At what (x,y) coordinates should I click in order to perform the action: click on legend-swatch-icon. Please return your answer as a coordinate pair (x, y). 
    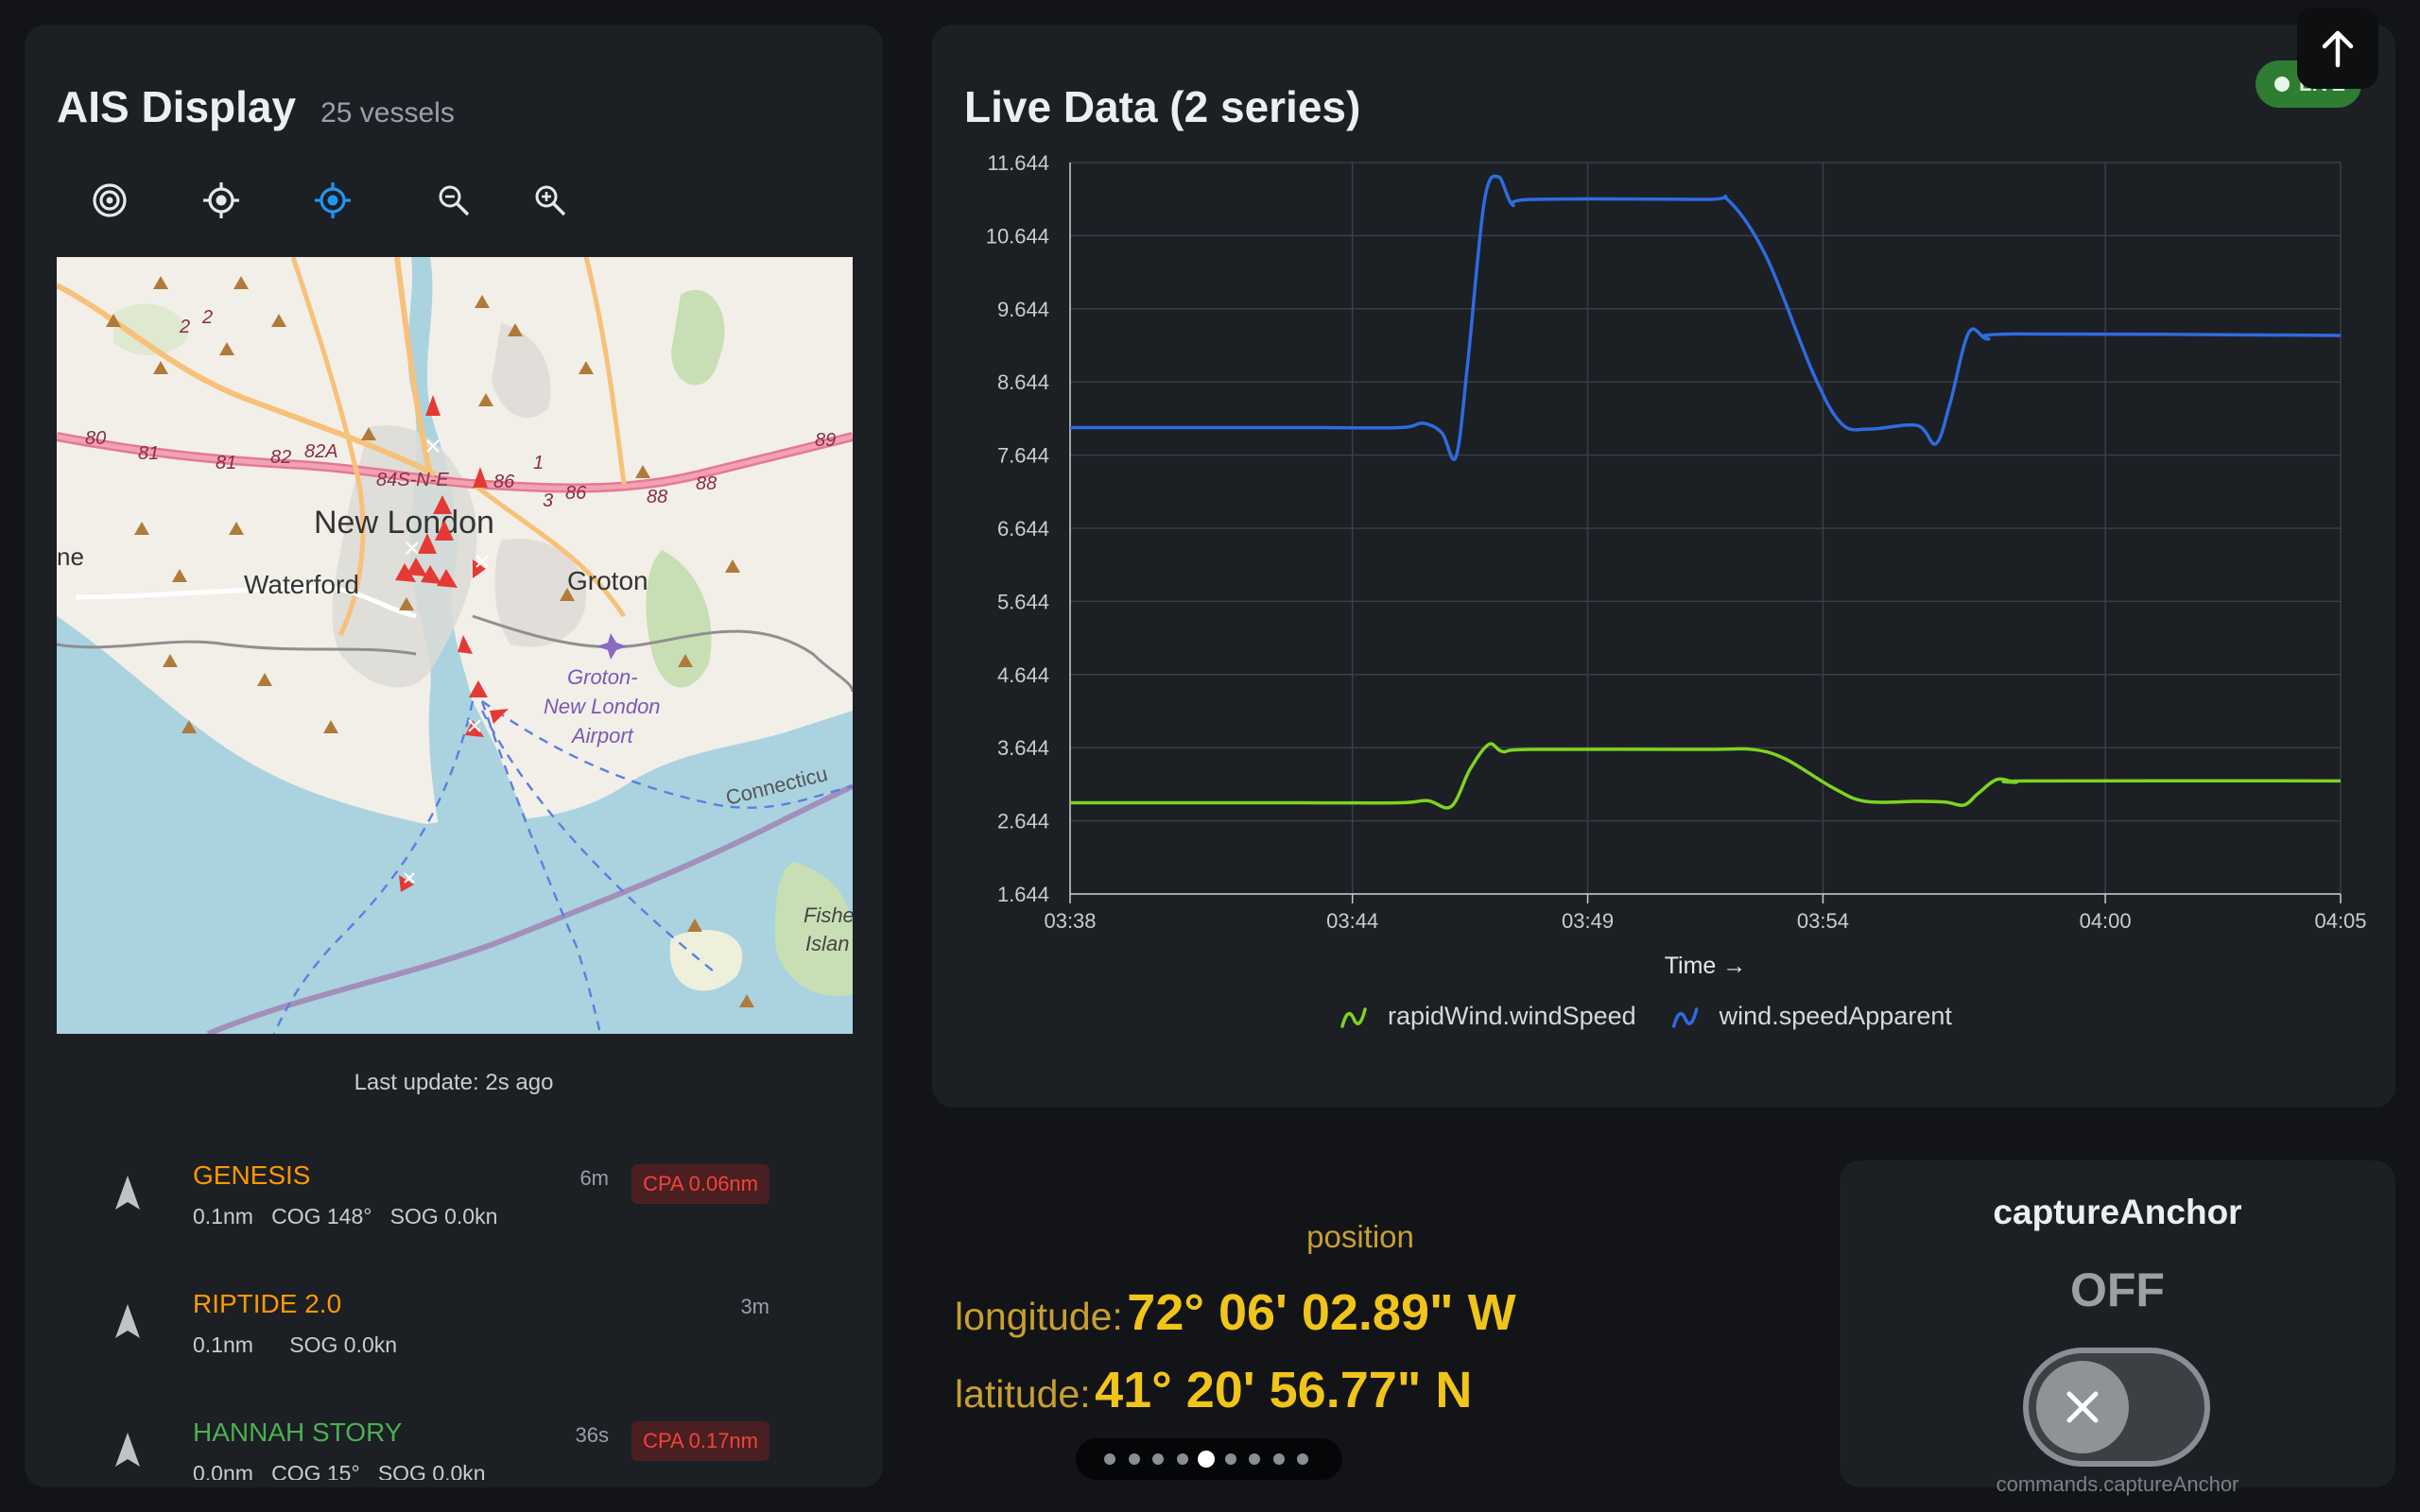
    Looking at the image, I should click on (1353, 1017).